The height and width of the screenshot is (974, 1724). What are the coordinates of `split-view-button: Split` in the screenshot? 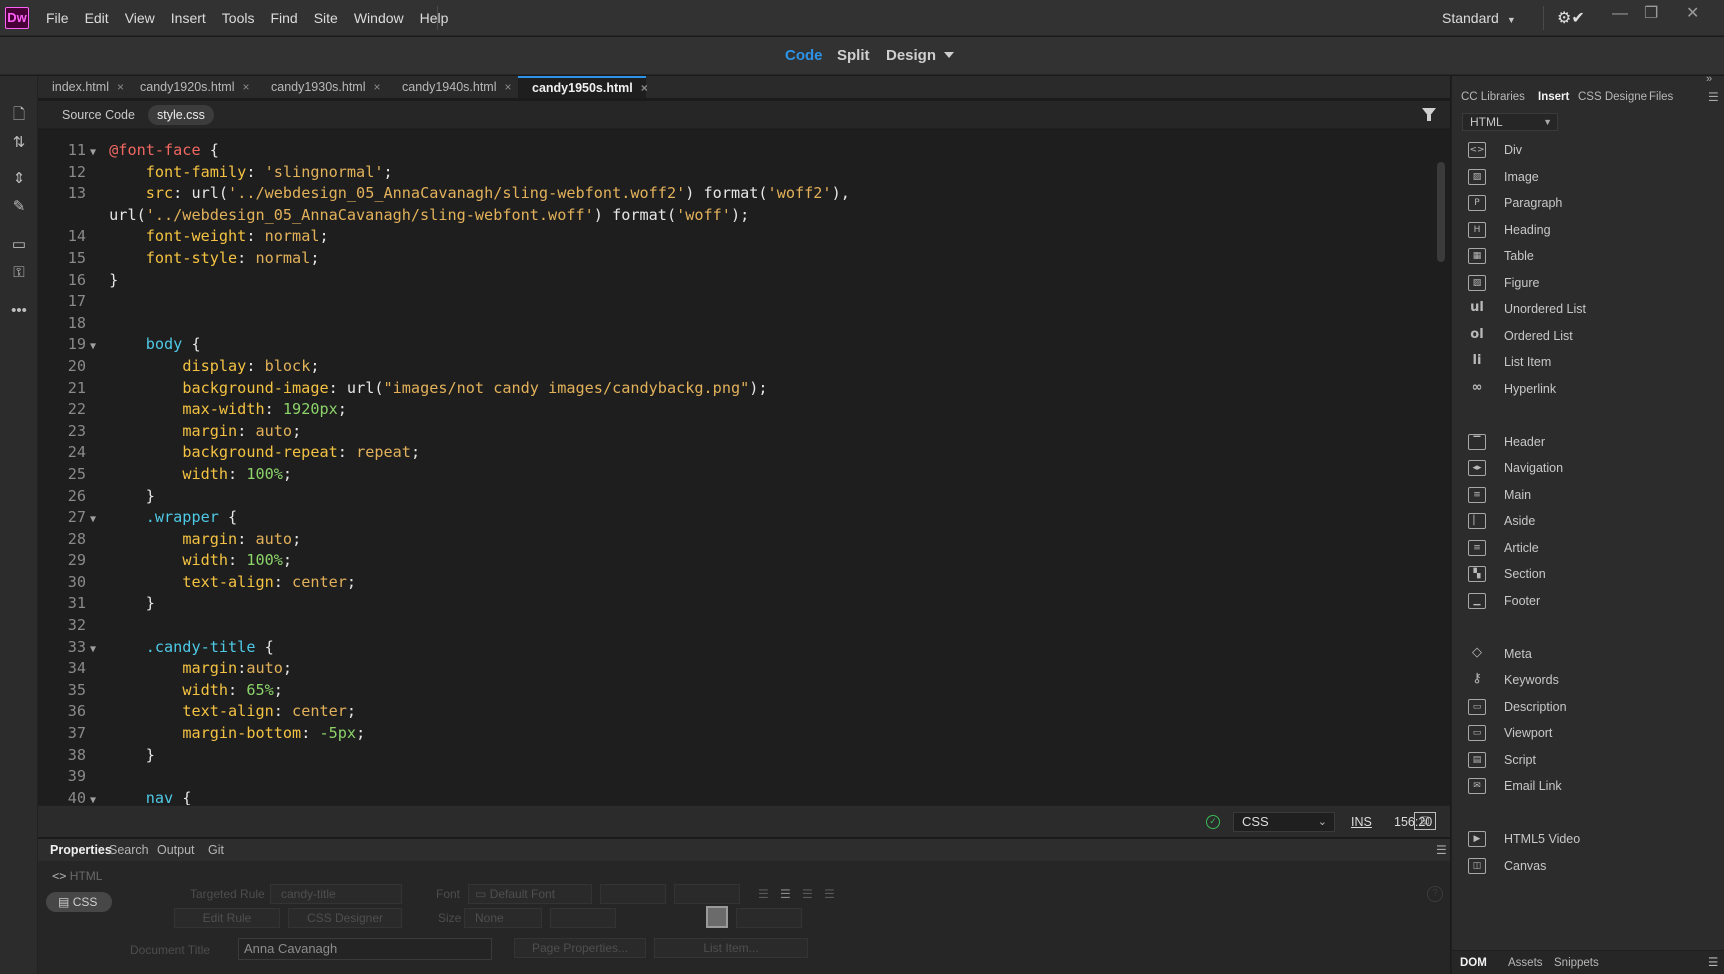 It's located at (853, 56).